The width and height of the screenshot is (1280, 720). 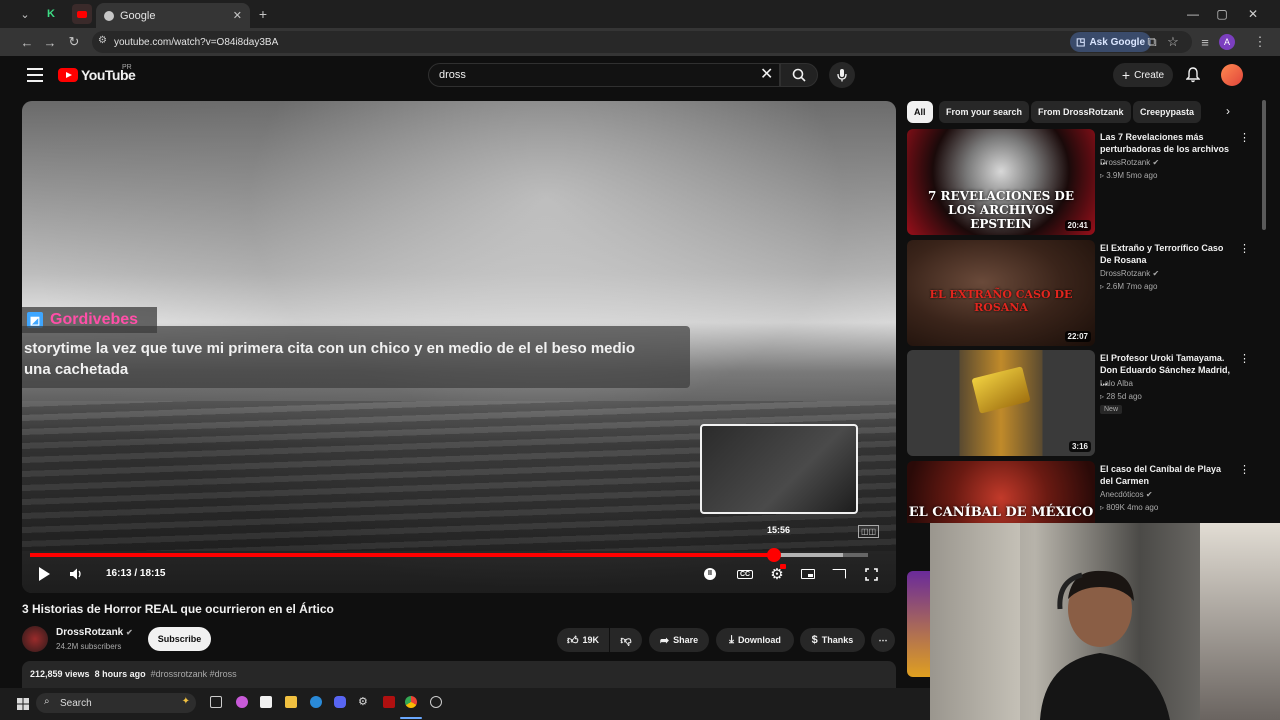 What do you see at coordinates (436, 702) in the screenshot?
I see `app-icon-obs` at bounding box center [436, 702].